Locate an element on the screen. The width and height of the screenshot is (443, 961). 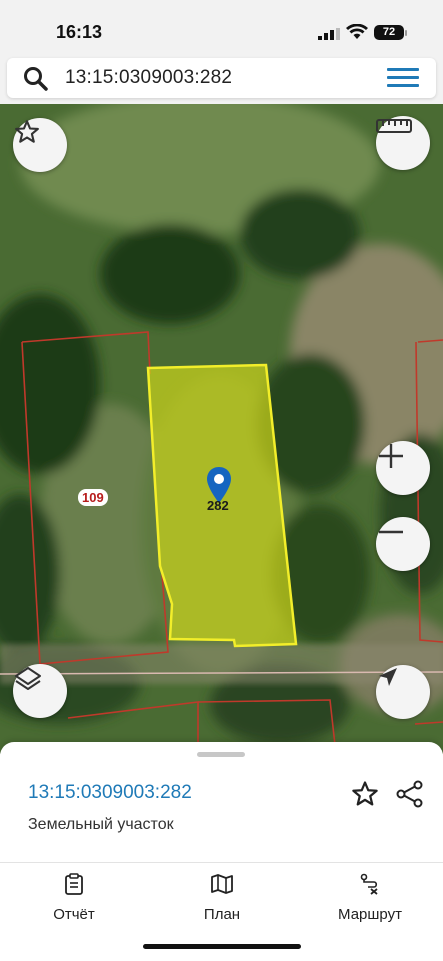
tab-route-label: Маршрут is located at coordinates (370, 914).